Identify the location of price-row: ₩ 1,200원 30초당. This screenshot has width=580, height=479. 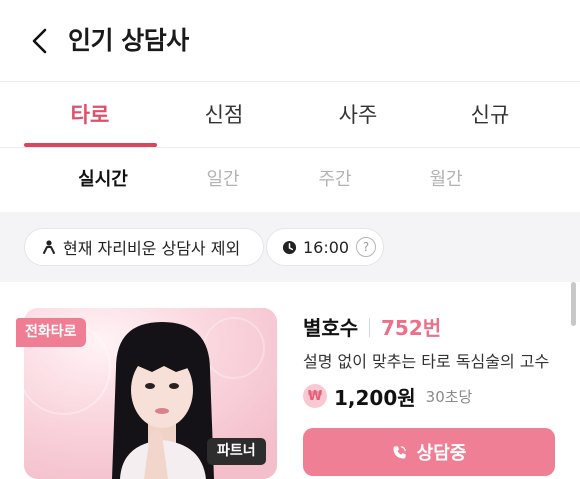
(387, 396).